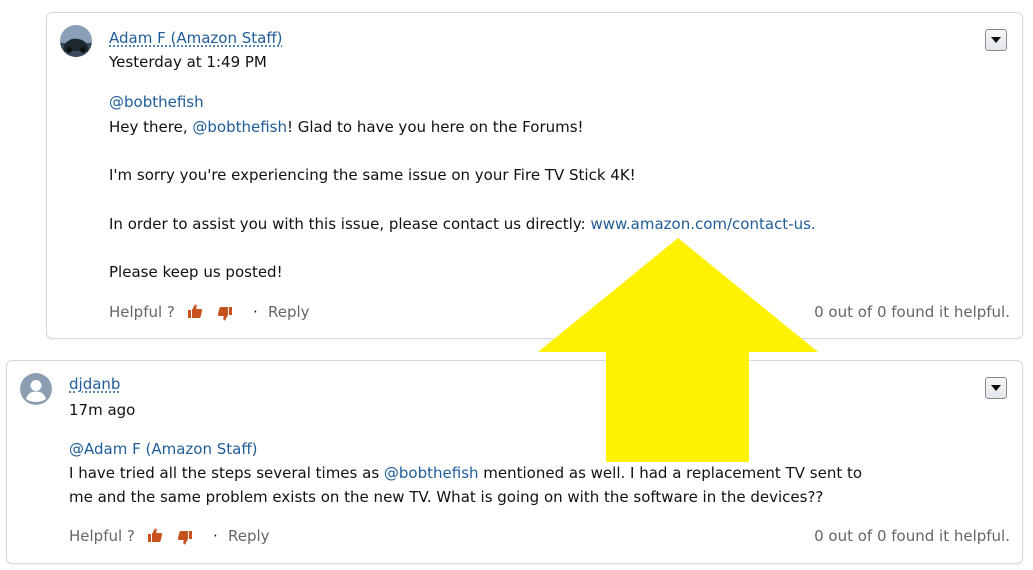  What do you see at coordinates (188, 62) in the screenshot?
I see `post-timestamp: Yesterday at 1:49 PM` at bounding box center [188, 62].